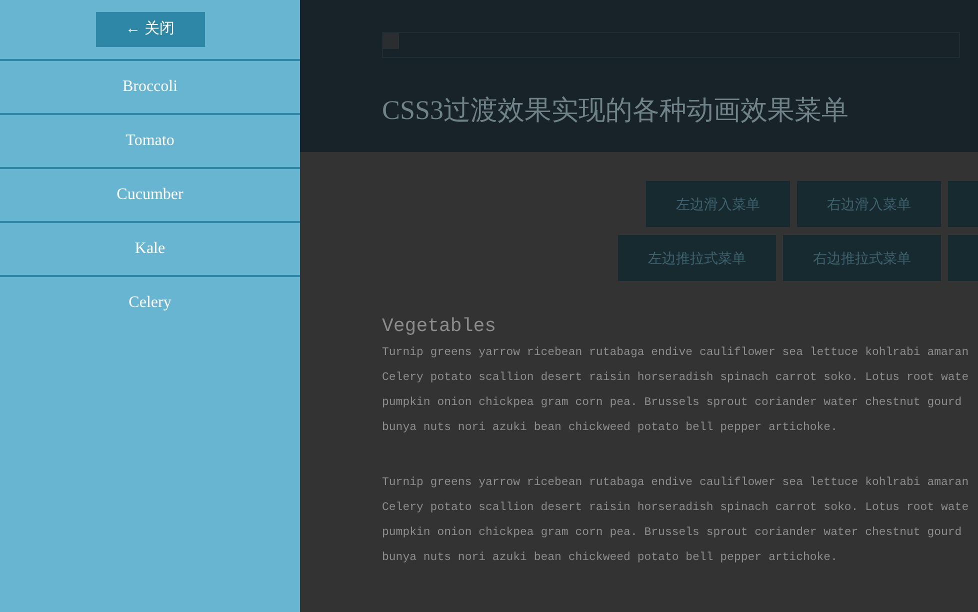  Describe the element at coordinates (150, 194) in the screenshot. I see `menu-item: Cucumber` at that location.